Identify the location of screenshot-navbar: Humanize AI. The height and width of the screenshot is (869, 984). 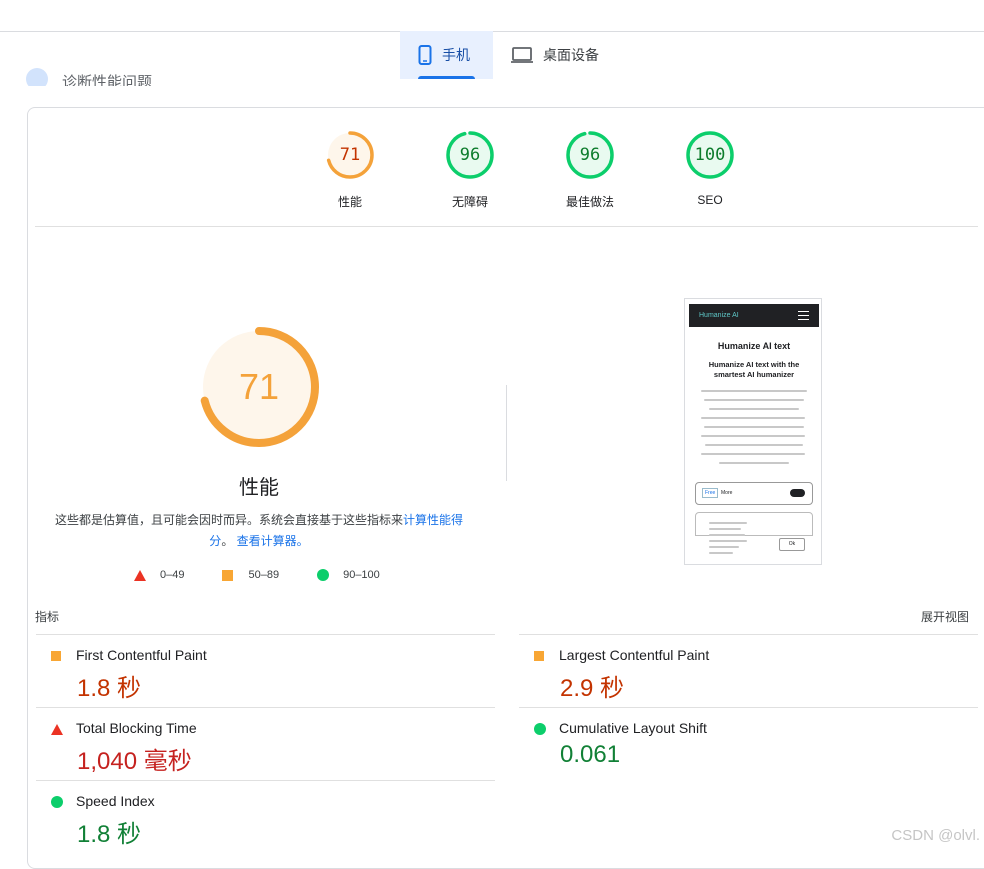
(754, 315).